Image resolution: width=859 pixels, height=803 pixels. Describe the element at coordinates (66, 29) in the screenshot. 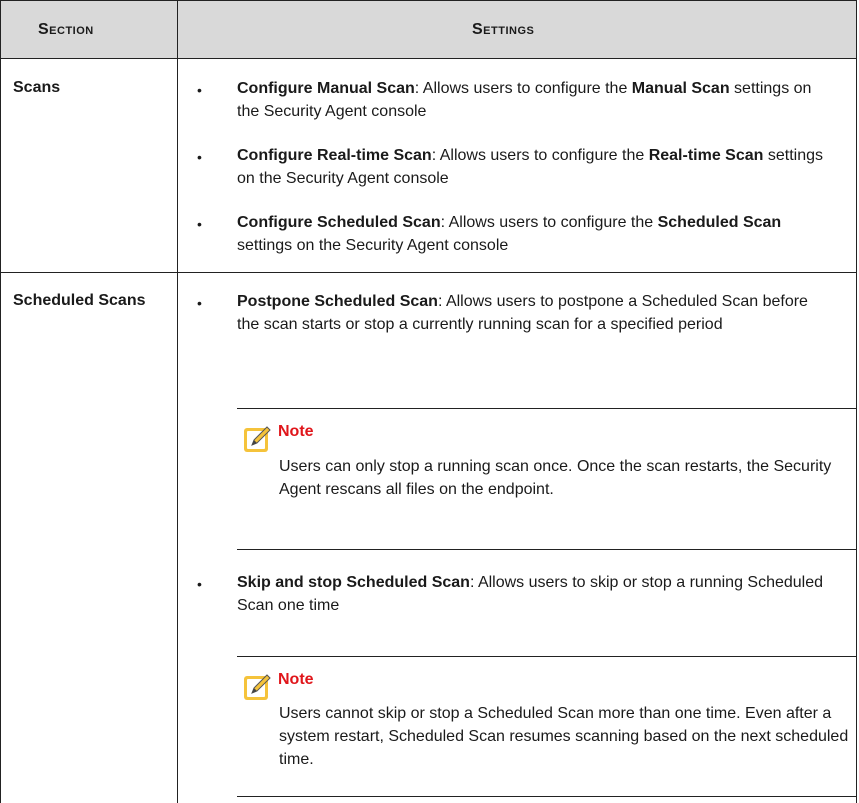

I see `header-section: Section` at that location.